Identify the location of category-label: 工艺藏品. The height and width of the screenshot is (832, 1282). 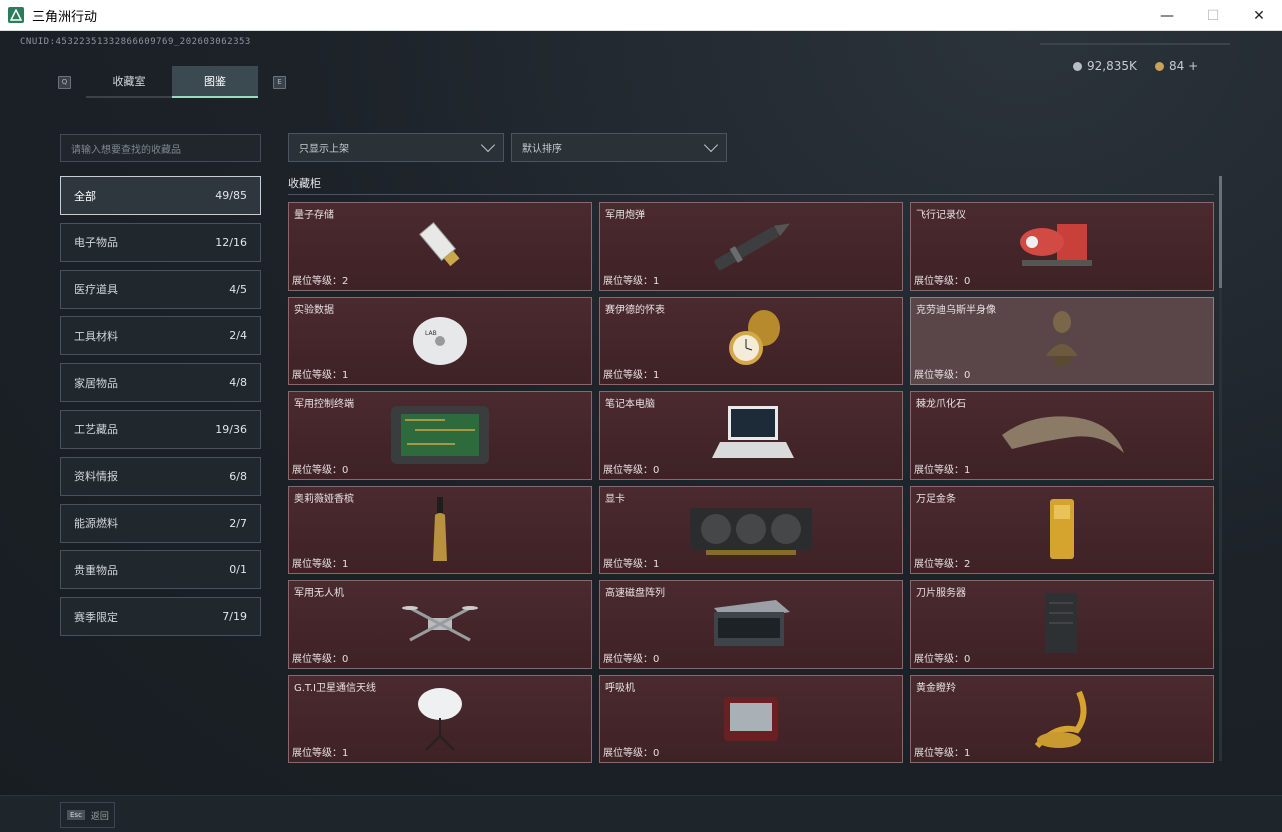
(96, 430).